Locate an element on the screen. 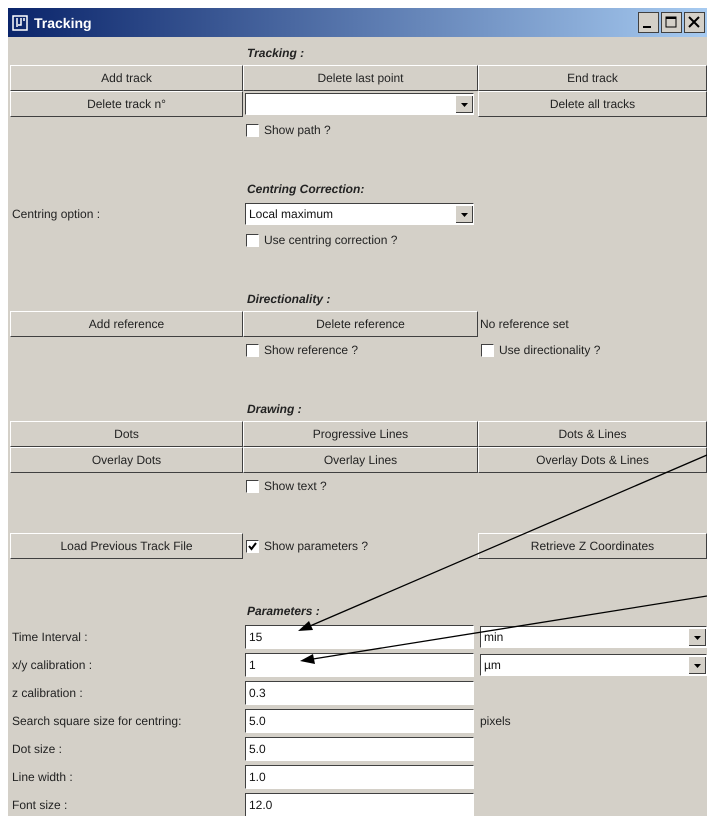  button: Overlay Dots is located at coordinates (126, 460).